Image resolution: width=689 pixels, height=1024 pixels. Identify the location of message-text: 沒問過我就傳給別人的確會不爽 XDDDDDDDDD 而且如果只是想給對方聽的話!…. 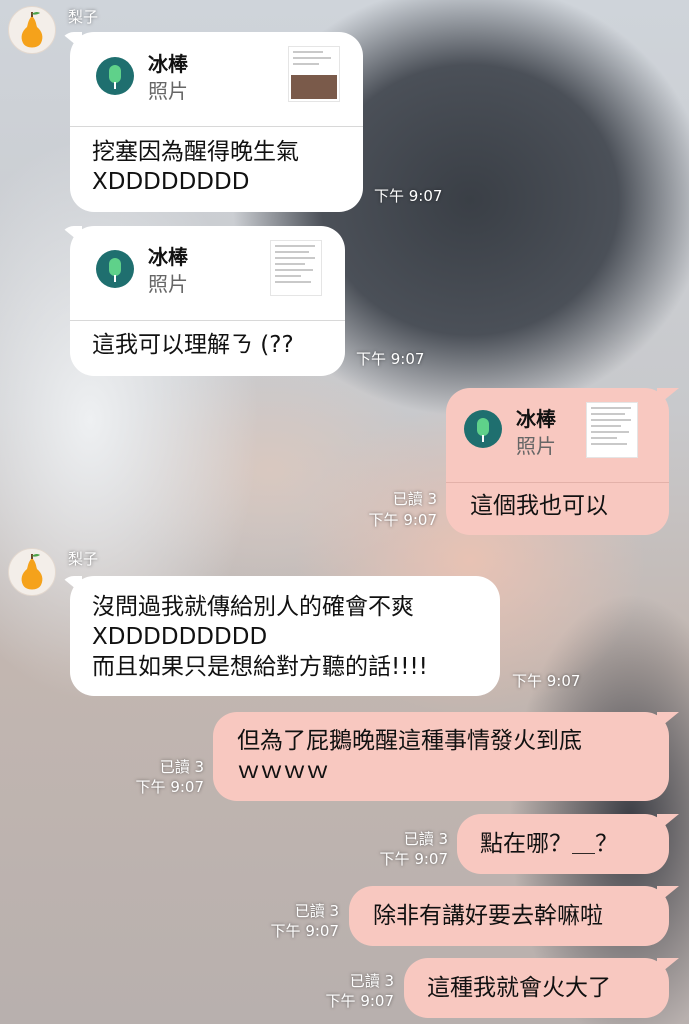
(260, 637).